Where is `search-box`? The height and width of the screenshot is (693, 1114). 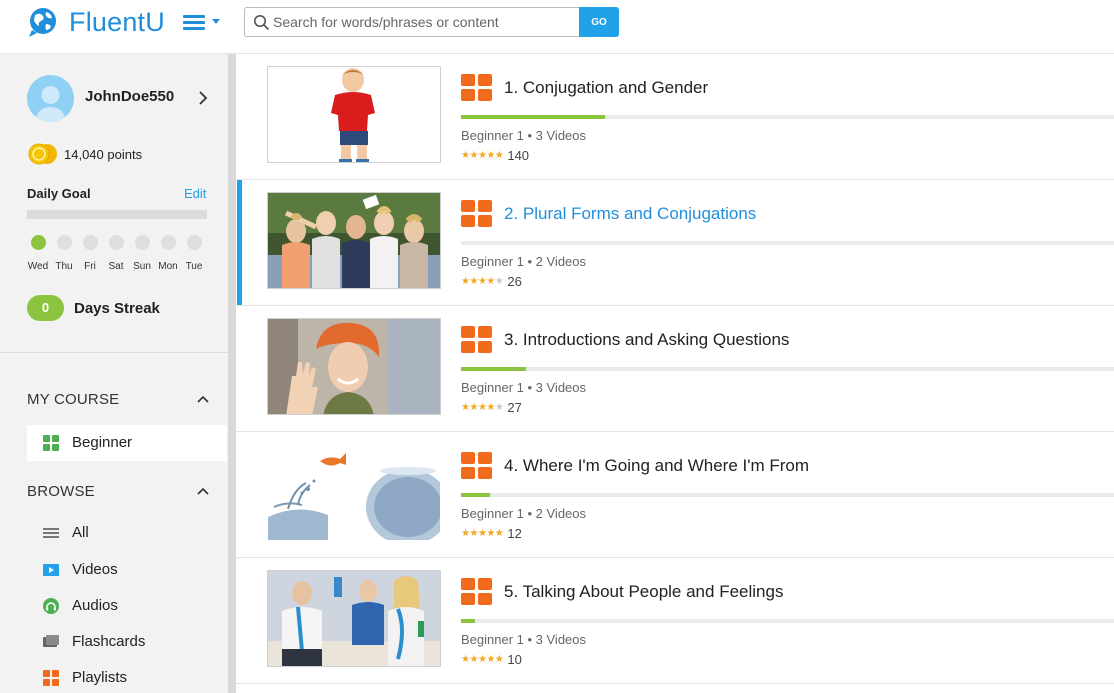 search-box is located at coordinates (412, 22).